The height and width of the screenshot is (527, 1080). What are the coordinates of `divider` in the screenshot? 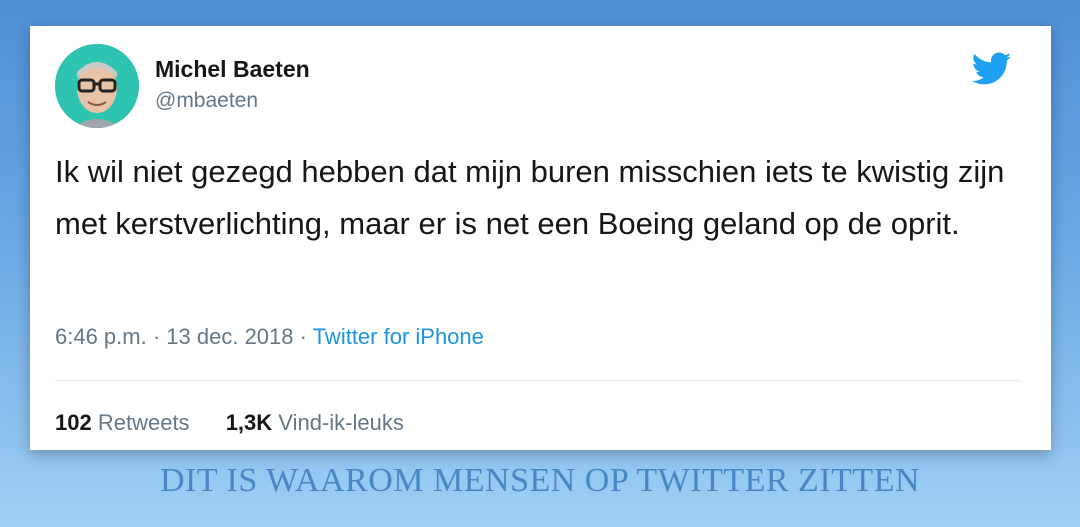 It's located at (538, 380).